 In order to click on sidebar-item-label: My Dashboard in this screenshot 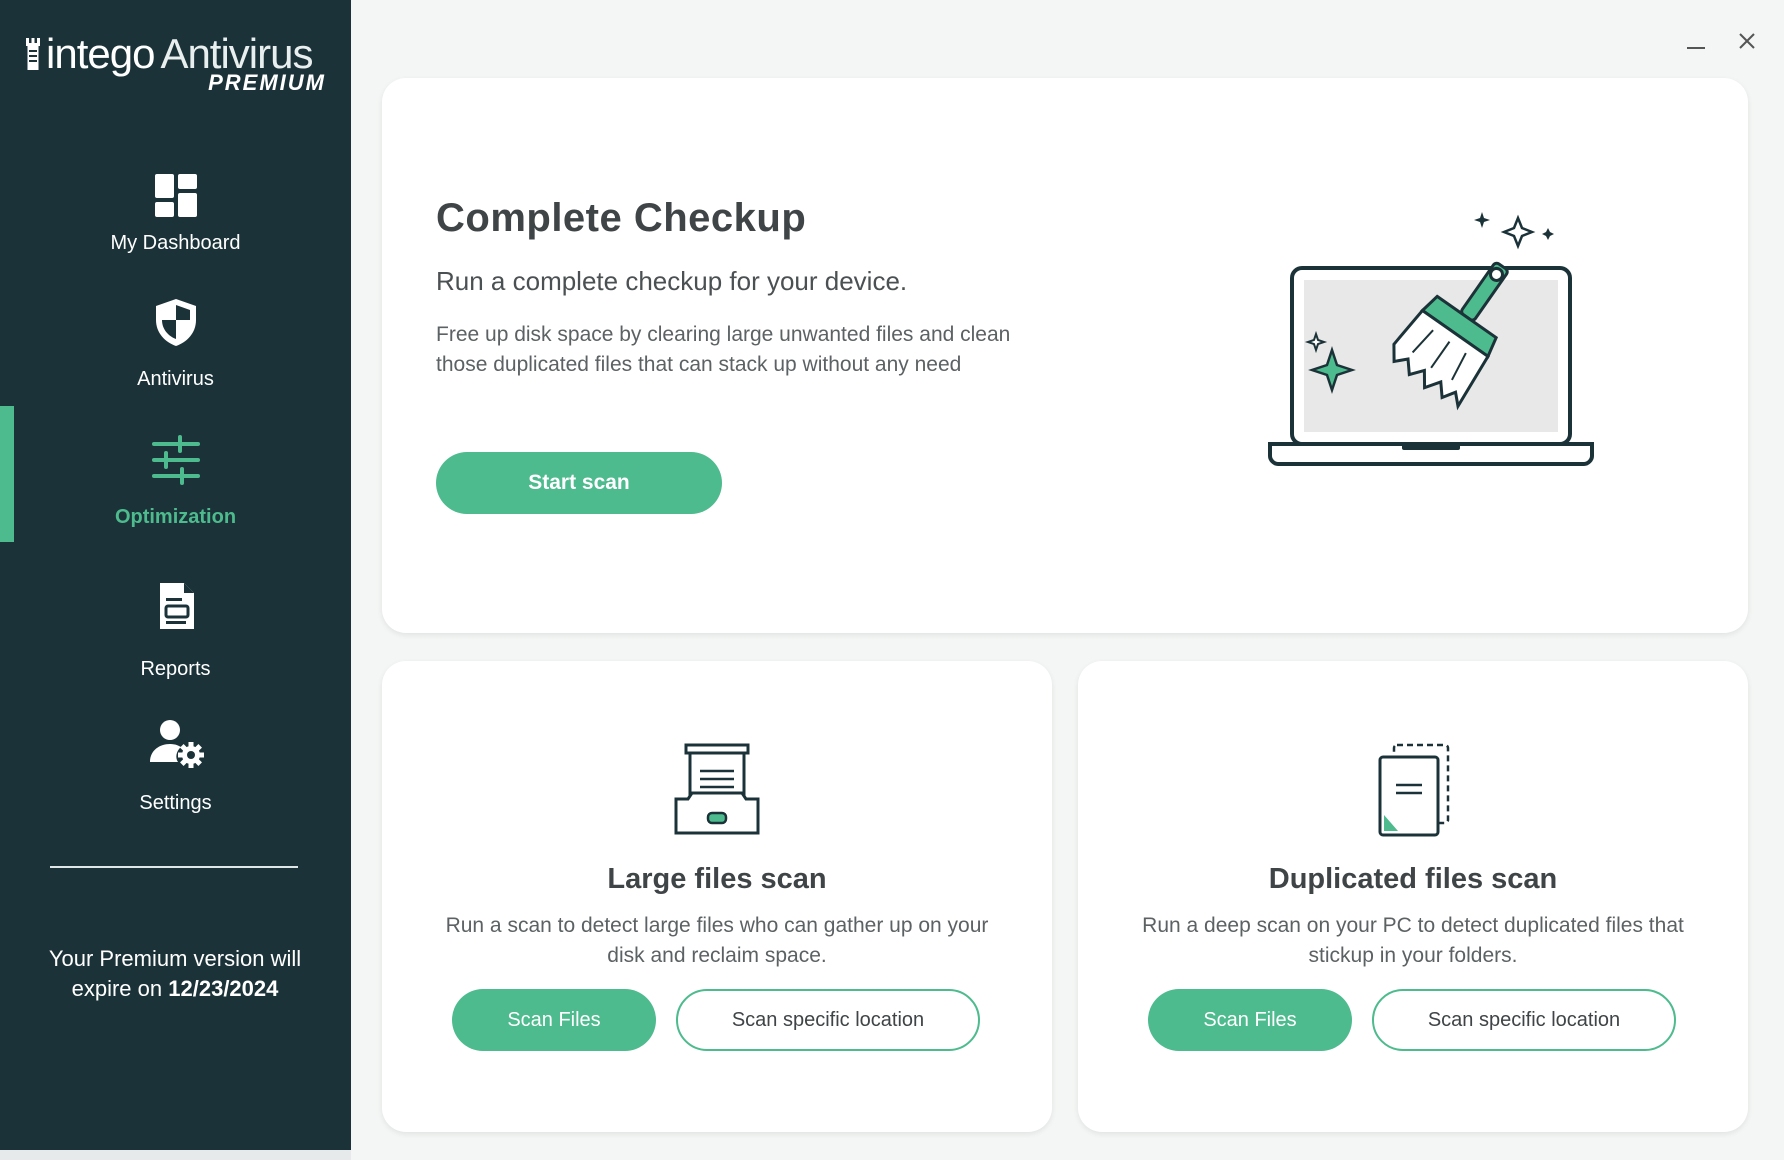, I will do `click(175, 243)`.